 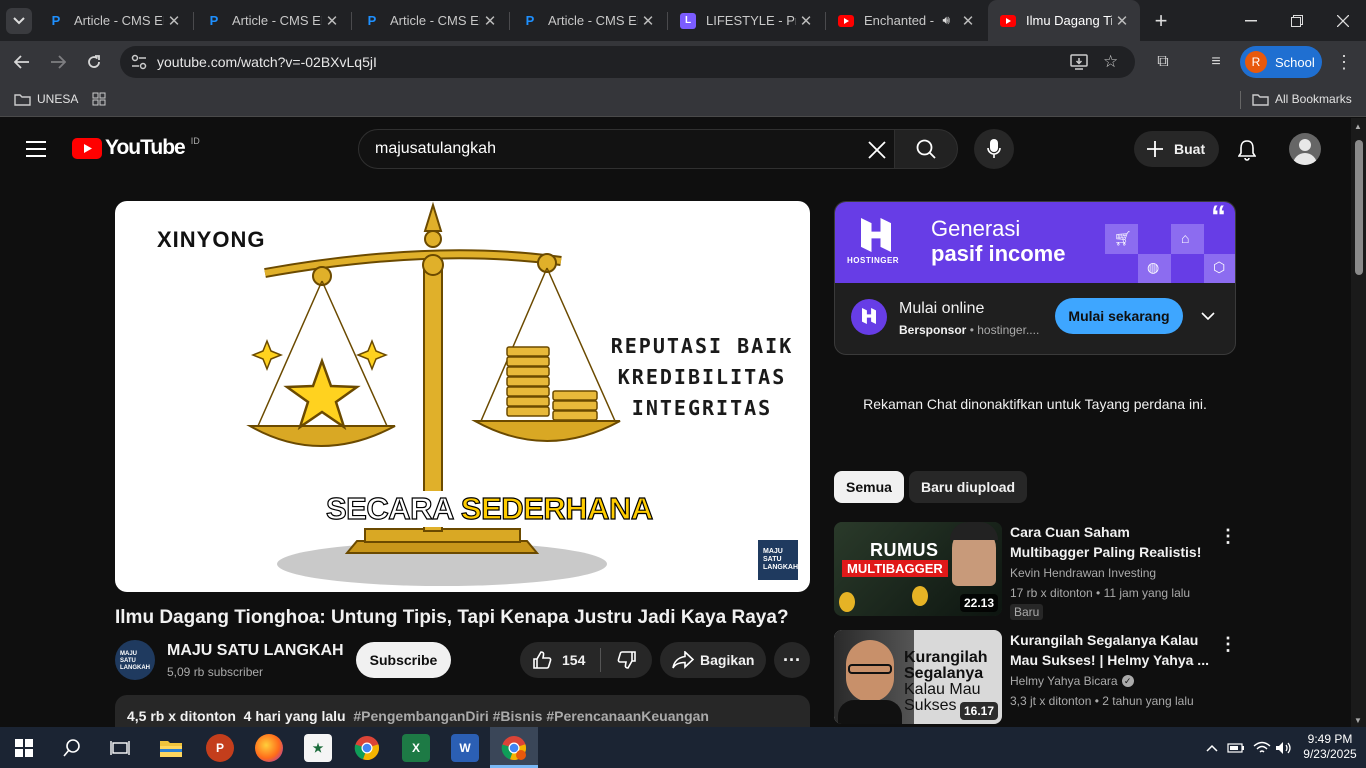 I want to click on microphone-icon, so click(x=994, y=148).